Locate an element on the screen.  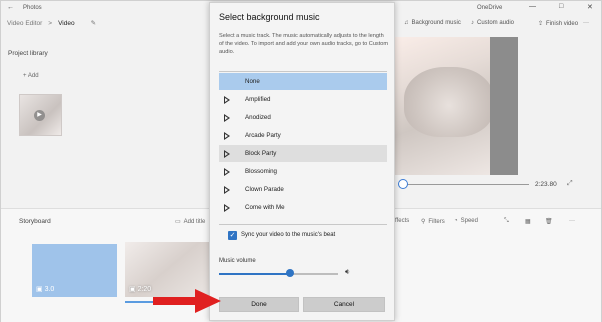
track-name: Amplified is located at coordinates (258, 99).